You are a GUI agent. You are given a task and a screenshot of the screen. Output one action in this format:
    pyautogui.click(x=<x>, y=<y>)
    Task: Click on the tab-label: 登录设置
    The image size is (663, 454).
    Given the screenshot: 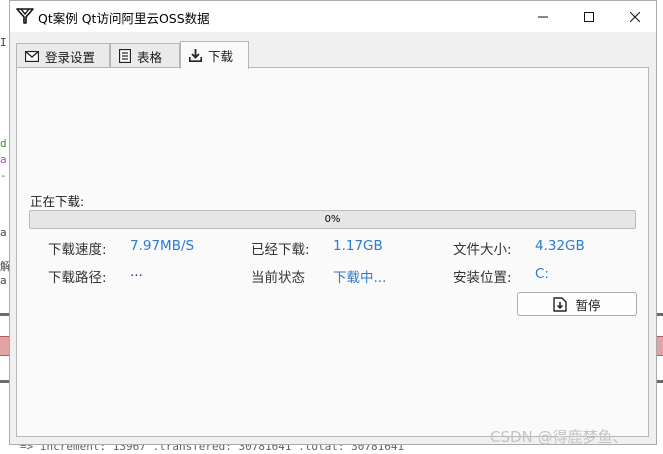 What is the action you would take?
    pyautogui.click(x=70, y=57)
    